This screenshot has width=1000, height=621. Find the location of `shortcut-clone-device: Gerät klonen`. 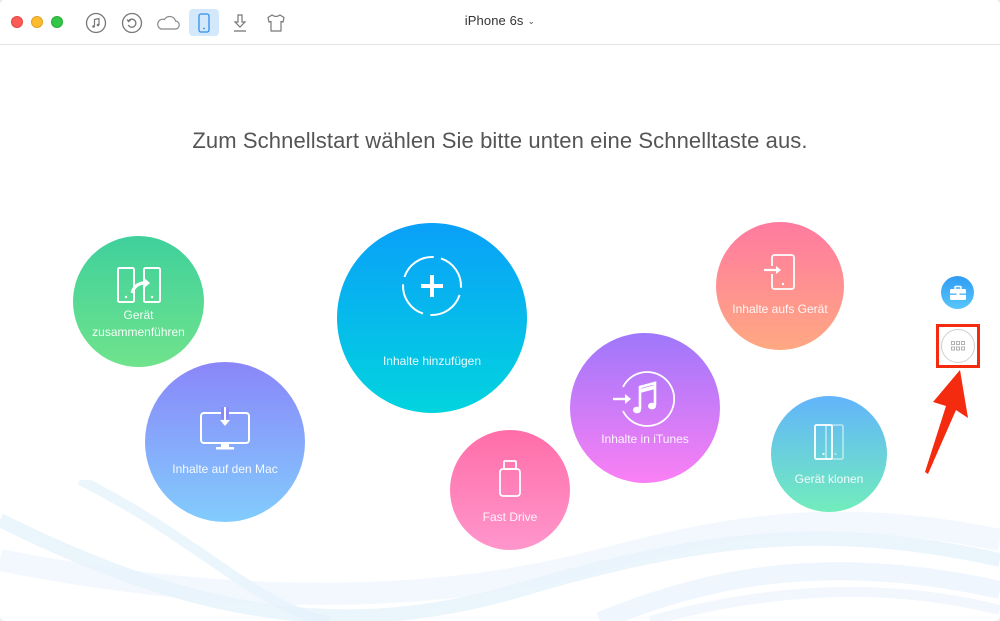

shortcut-clone-device: Gerät klonen is located at coordinates (829, 454).